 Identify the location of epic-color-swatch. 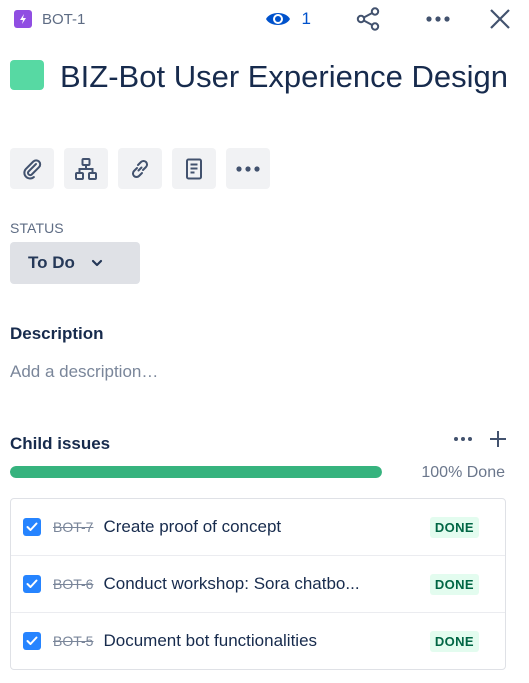
(27, 75).